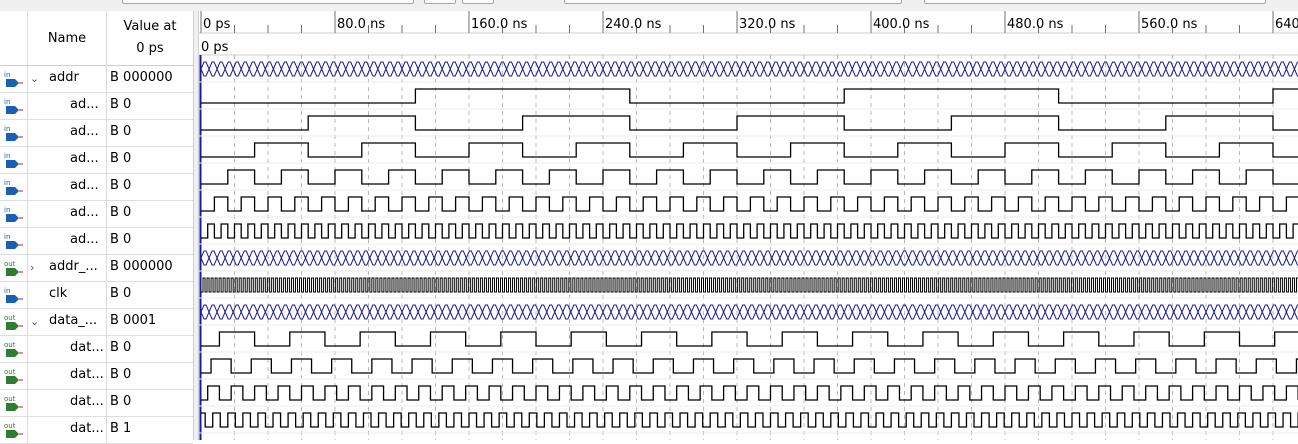  What do you see at coordinates (217, 24) in the screenshot?
I see `ruler-tick-label: 0 ps` at bounding box center [217, 24].